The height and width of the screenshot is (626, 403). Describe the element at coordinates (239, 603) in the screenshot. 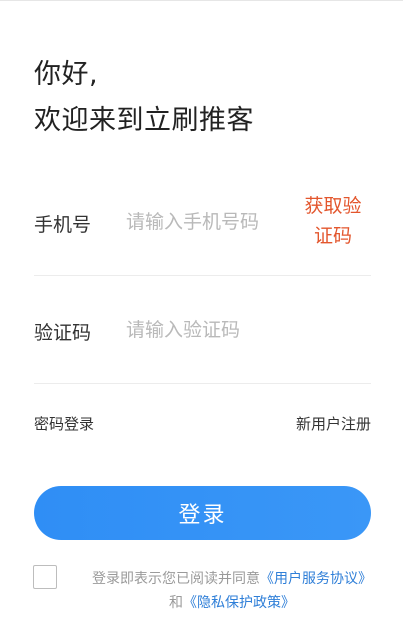

I see `privacy-policy-link: 《隐私保护政策》` at that location.